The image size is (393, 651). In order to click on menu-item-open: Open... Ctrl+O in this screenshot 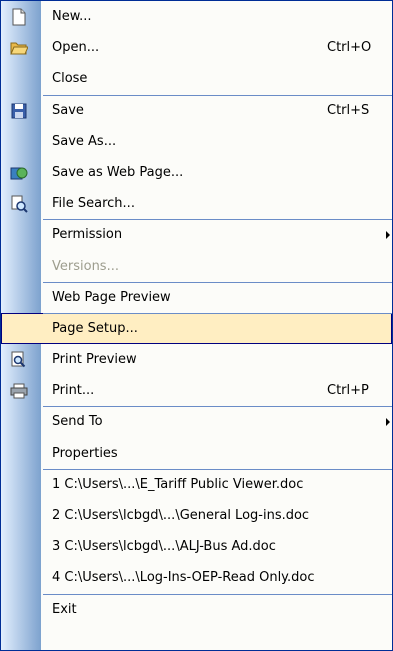, I will do `click(196, 47)`.